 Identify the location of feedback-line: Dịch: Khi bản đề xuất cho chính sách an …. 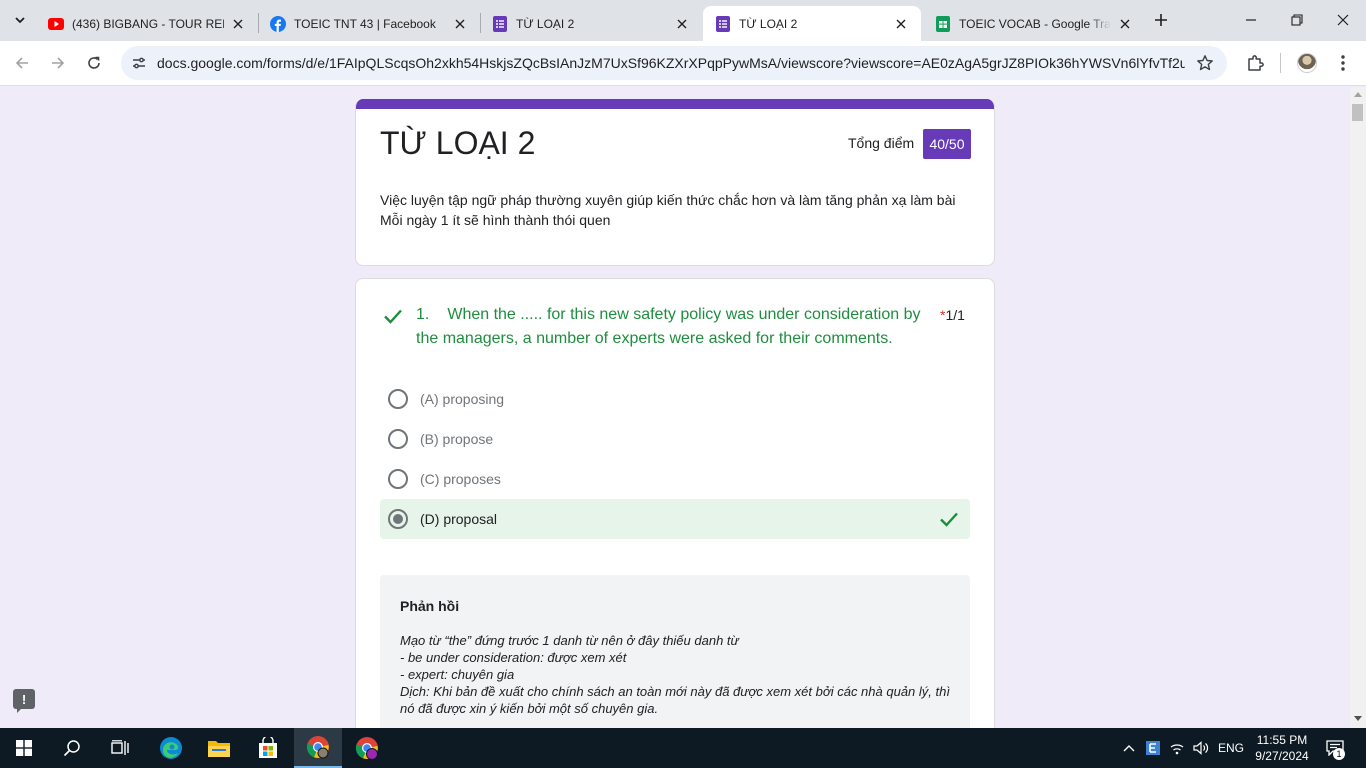
(675, 700).